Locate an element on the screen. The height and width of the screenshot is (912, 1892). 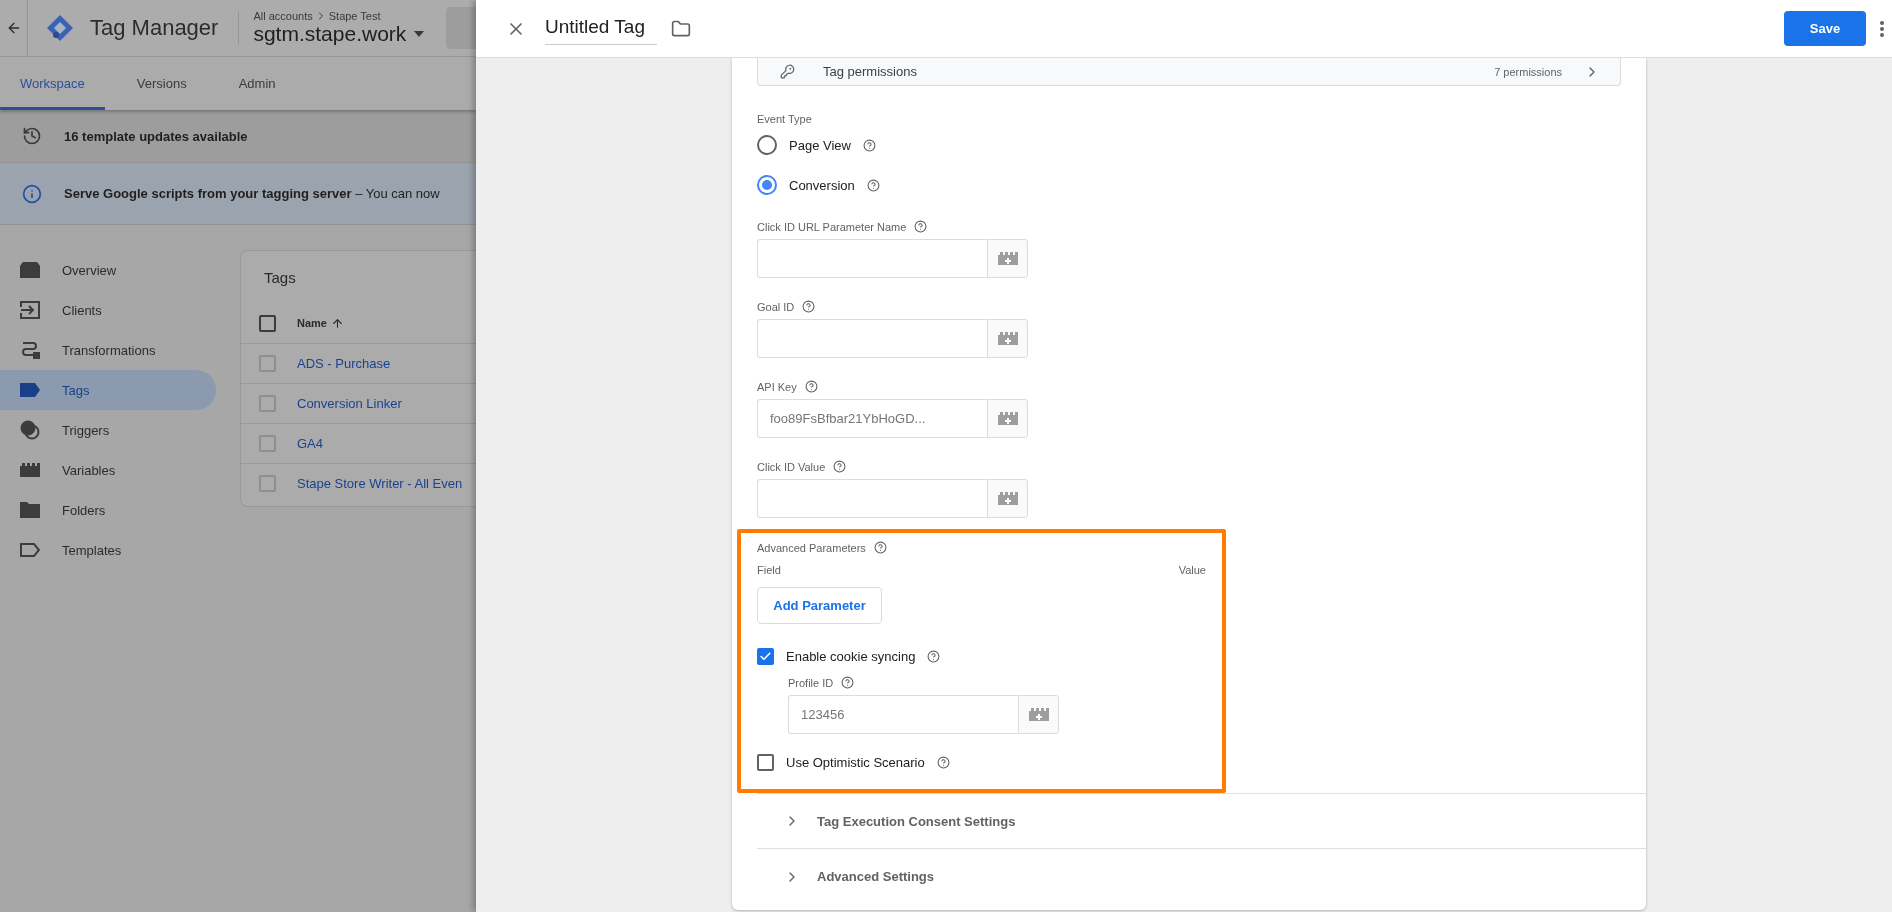
sidebar-item: Variables is located at coordinates (108, 470).